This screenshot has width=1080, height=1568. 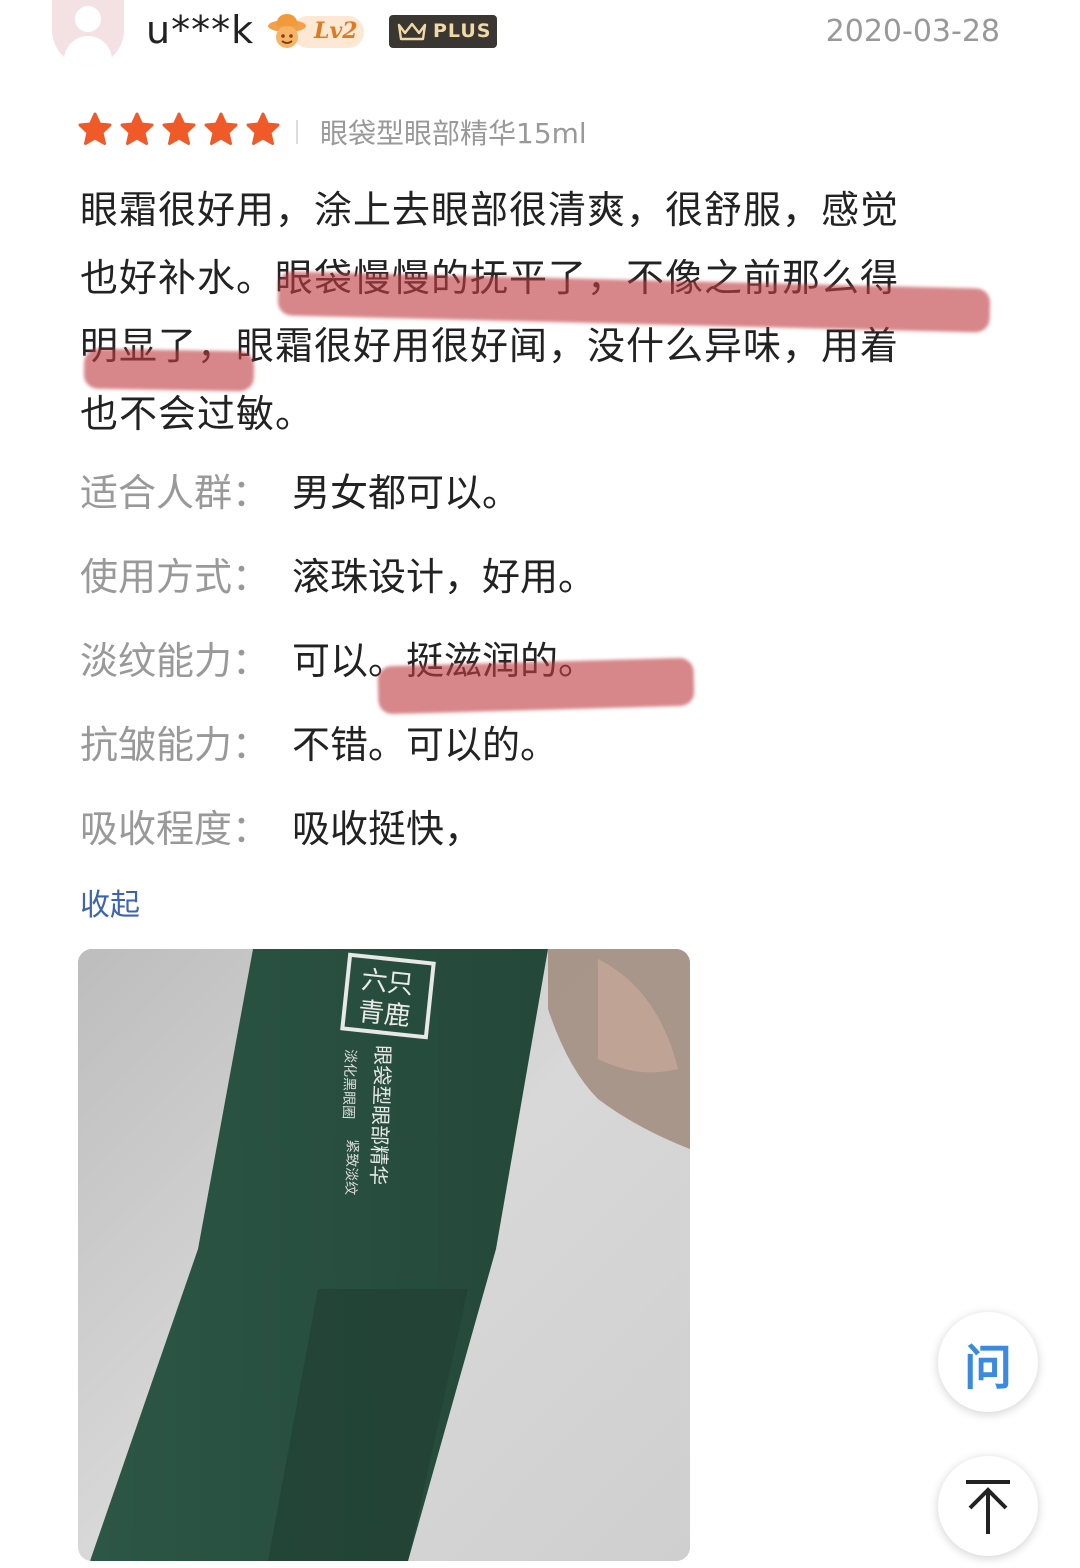 What do you see at coordinates (88, 19) in the screenshot?
I see `avatar-head-shape` at bounding box center [88, 19].